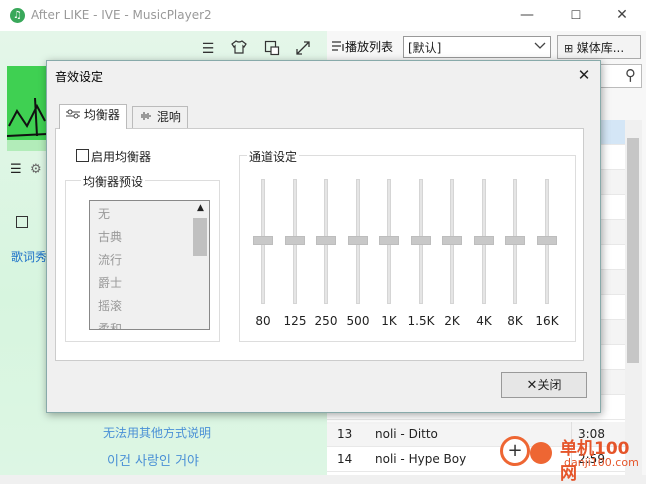  Describe the element at coordinates (549, 385) in the screenshot. I see `close-button-label: 关闭` at that location.